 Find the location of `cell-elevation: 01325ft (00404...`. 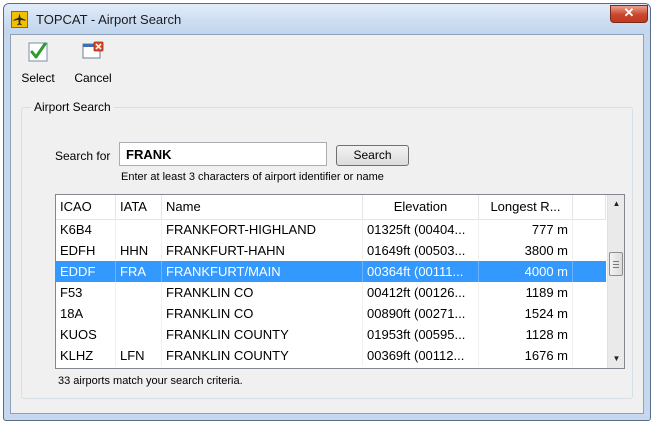

cell-elevation: 01325ft (00404... is located at coordinates (421, 229).